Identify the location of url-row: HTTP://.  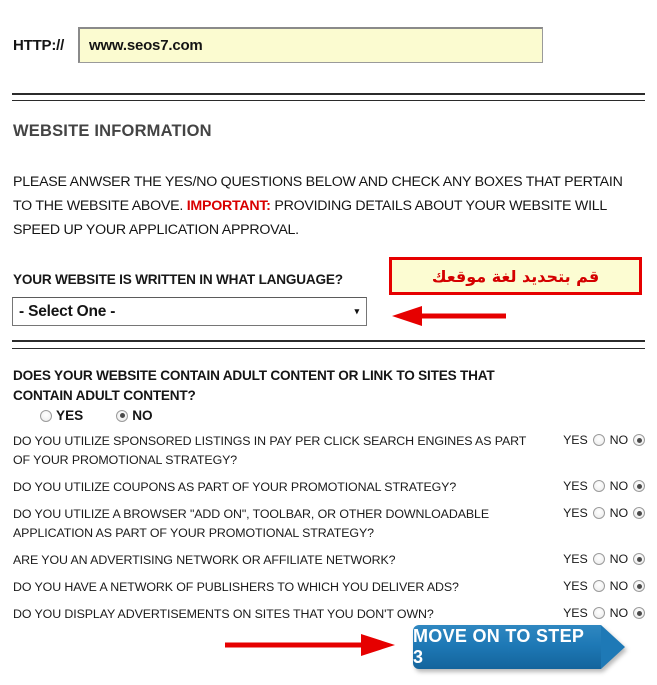
(328, 45).